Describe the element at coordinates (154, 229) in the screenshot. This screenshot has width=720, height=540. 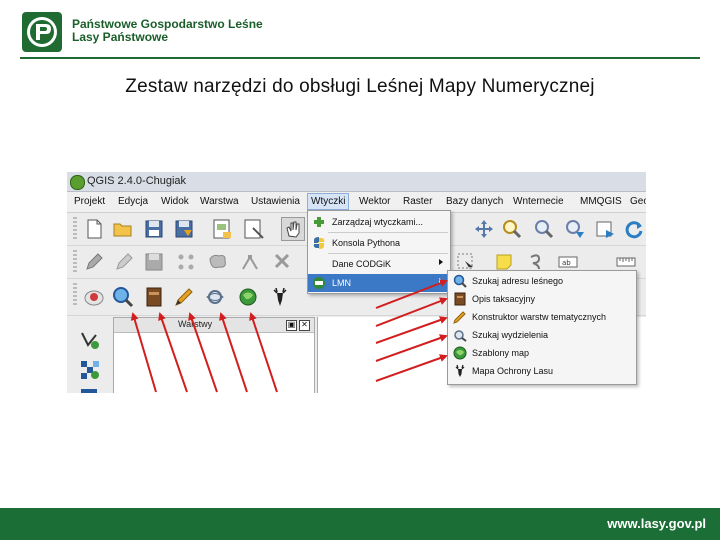
I see `save-project-icon` at that location.